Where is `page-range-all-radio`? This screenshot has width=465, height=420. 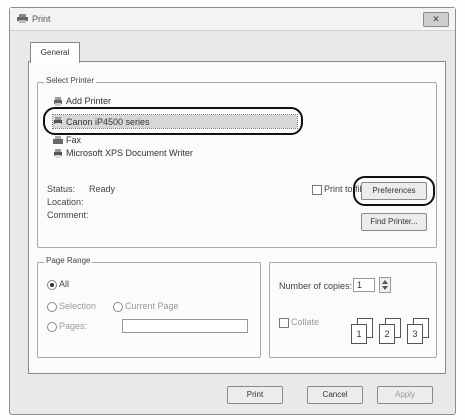 page-range-all-radio is located at coordinates (52, 285).